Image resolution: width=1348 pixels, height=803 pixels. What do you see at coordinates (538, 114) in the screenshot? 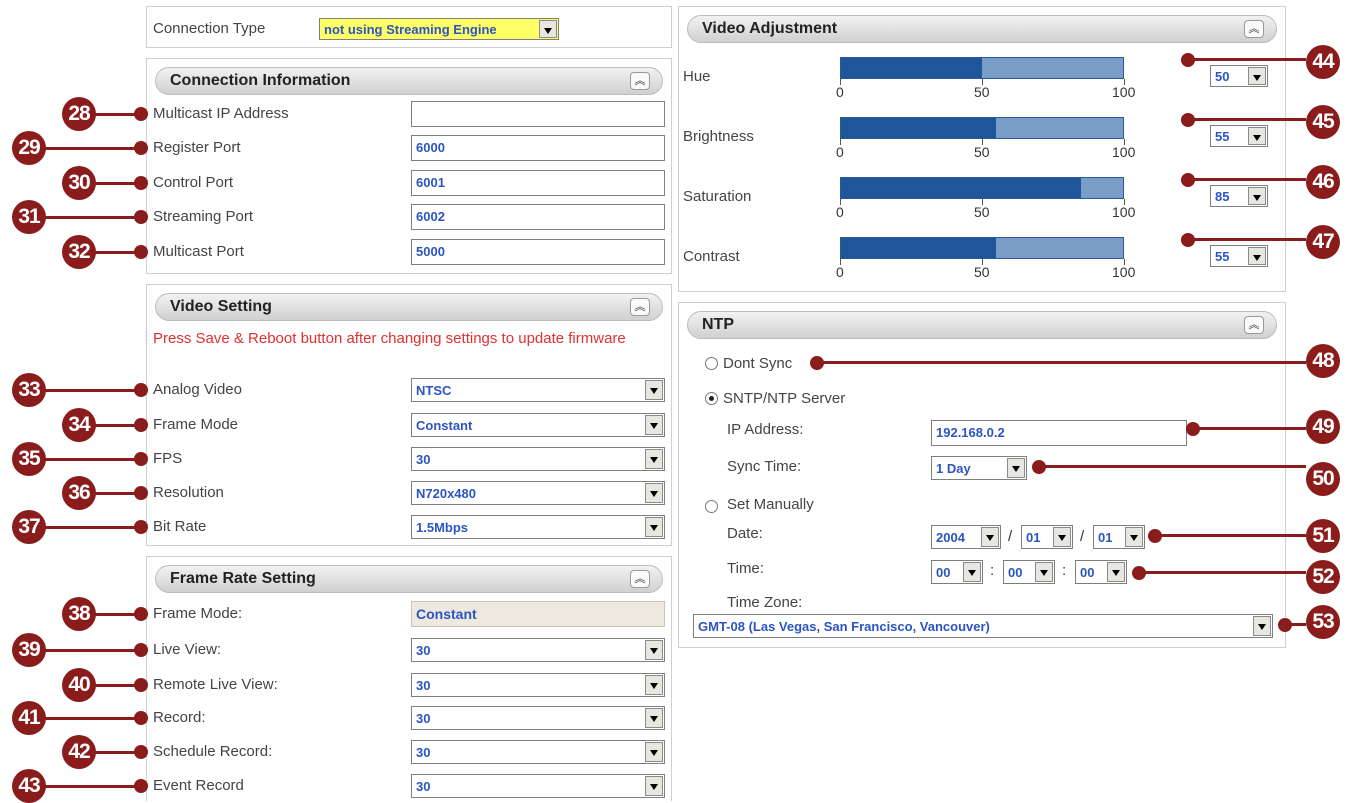
I see `text-input` at bounding box center [538, 114].